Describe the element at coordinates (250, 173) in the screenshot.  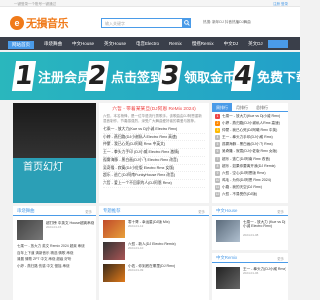
I see `list-item: 9 六哲 - 空心(DJ阿恩版 Rmx)` at that location.